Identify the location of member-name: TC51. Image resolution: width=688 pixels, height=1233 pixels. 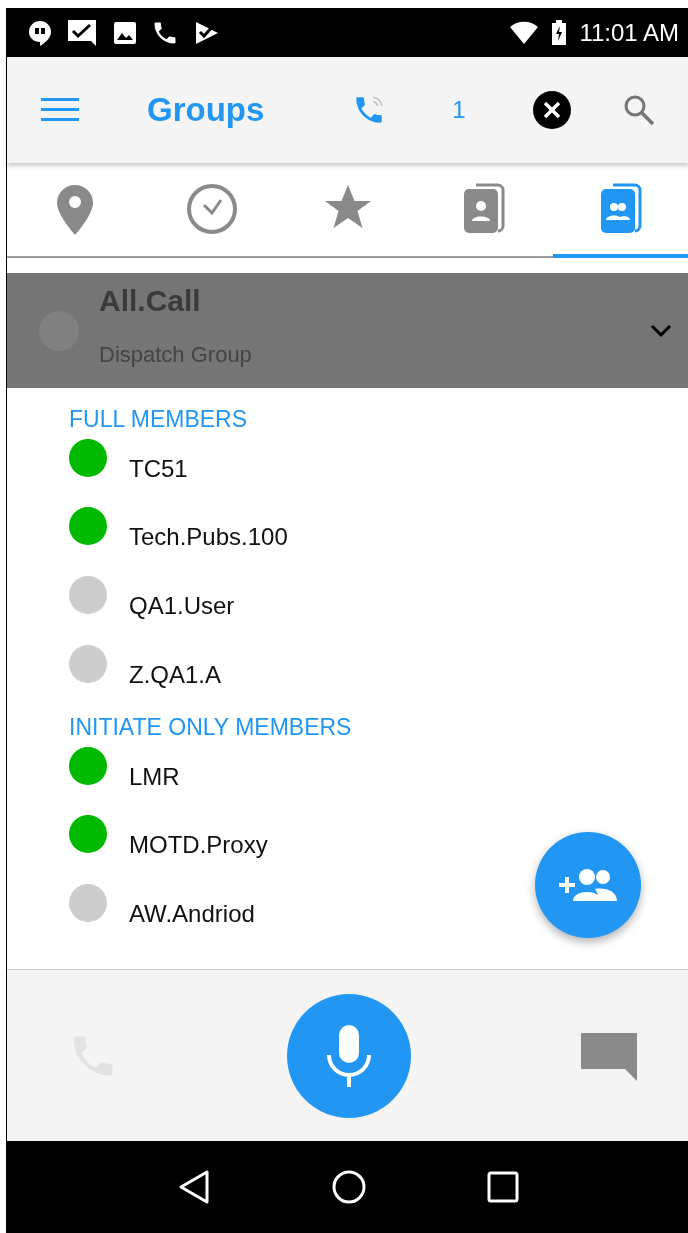
(158, 469).